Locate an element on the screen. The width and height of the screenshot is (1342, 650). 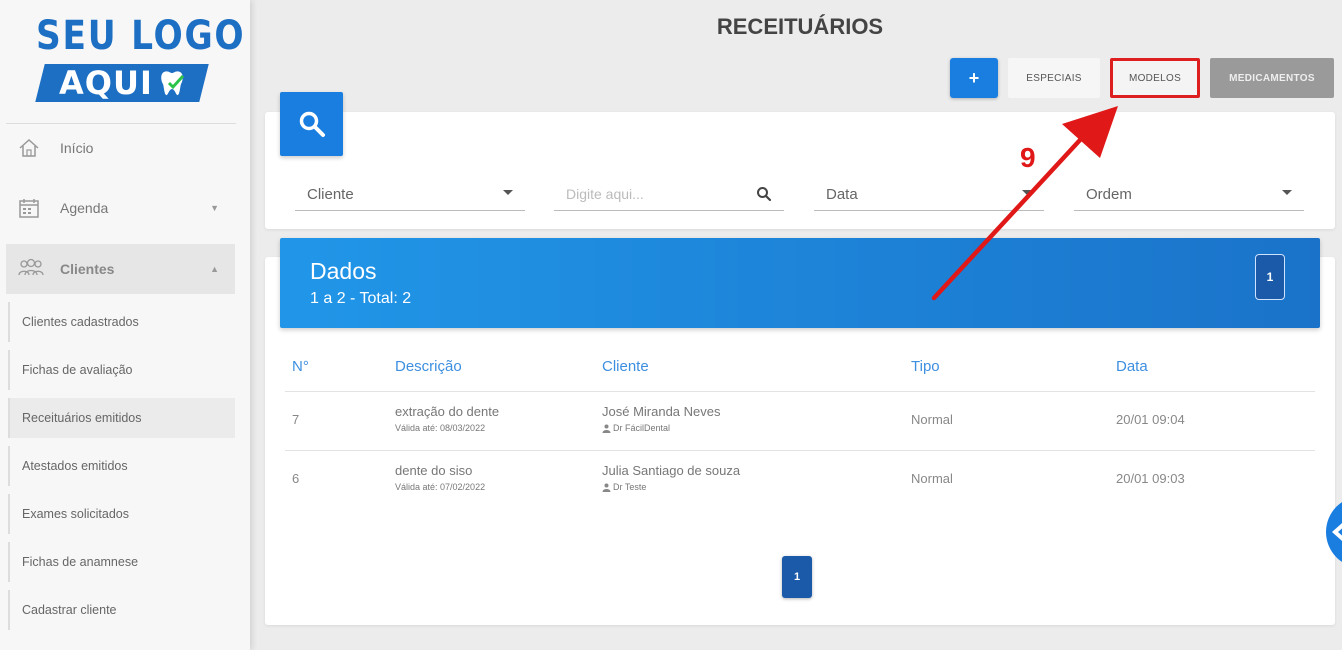
sidebar-subitem-cadastrar-cliente: Cadastrar cliente is located at coordinates (121, 610).